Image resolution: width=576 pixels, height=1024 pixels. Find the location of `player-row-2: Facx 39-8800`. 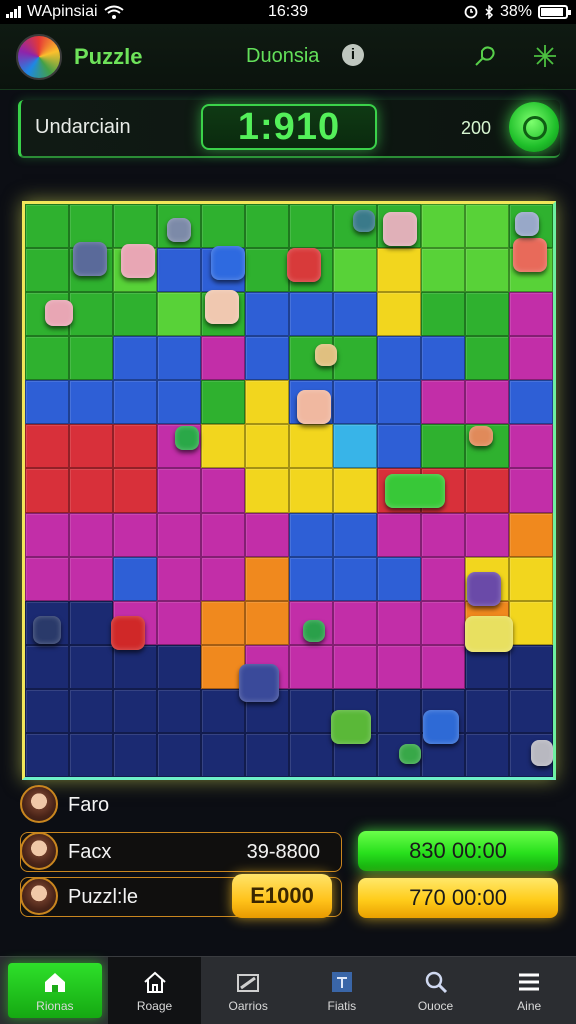

player-row-2: Facx 39-8800 is located at coordinates (181, 852).